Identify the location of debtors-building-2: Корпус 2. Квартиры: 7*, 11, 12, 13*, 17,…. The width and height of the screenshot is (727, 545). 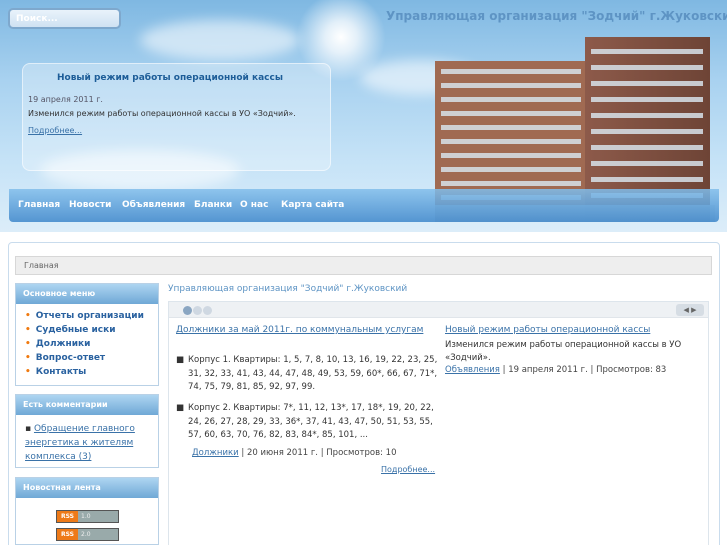
(311, 421).